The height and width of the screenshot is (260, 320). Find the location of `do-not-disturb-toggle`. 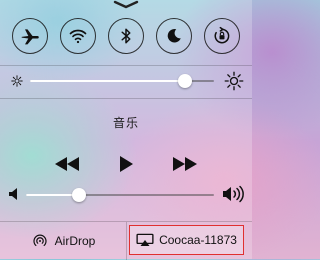

do-not-disturb-toggle is located at coordinates (174, 36).